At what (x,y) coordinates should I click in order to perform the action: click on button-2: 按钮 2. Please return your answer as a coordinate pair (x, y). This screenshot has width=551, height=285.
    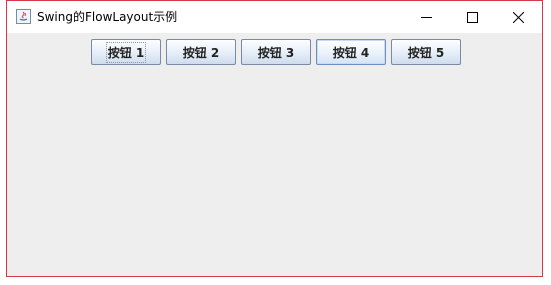
    Looking at the image, I should click on (201, 52).